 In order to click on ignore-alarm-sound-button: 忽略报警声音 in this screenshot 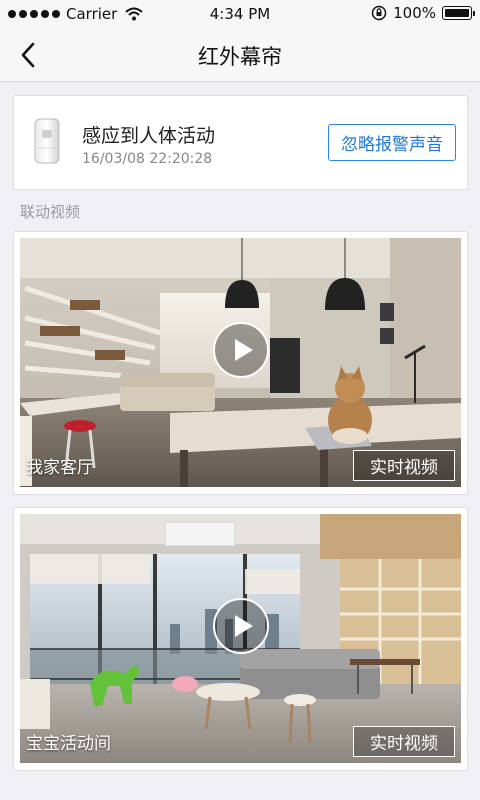, I will do `click(392, 142)`.